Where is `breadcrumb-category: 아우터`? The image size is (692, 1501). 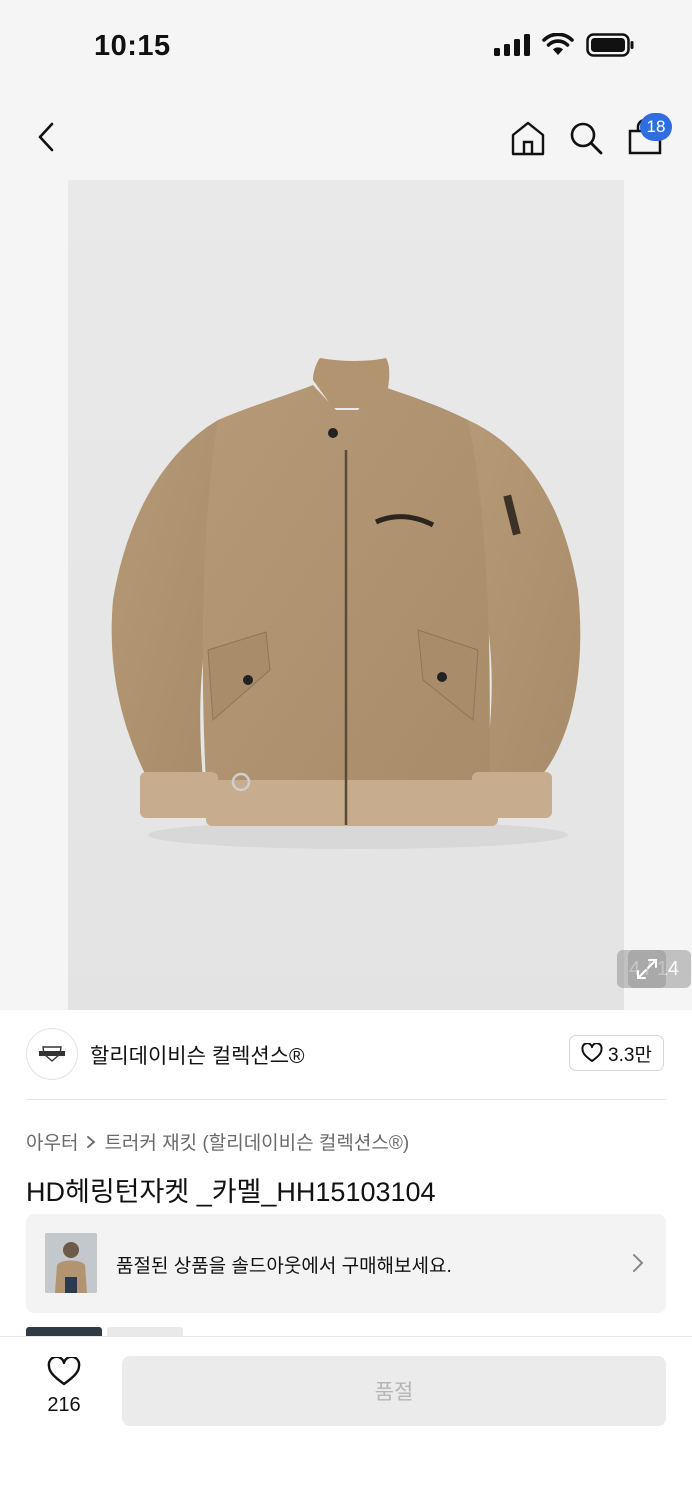
breadcrumb-category: 아우터 is located at coordinates (52, 1141).